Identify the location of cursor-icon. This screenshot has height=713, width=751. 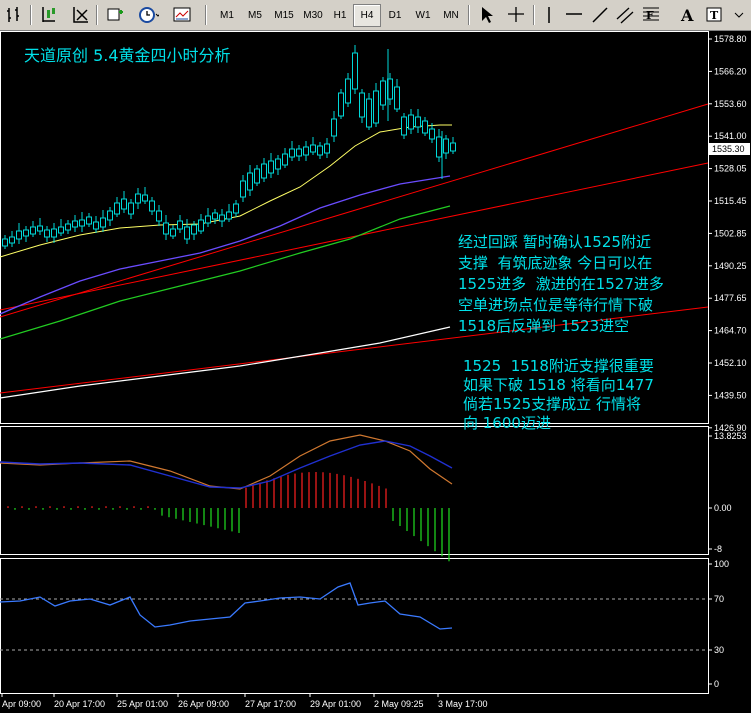
(486, 14).